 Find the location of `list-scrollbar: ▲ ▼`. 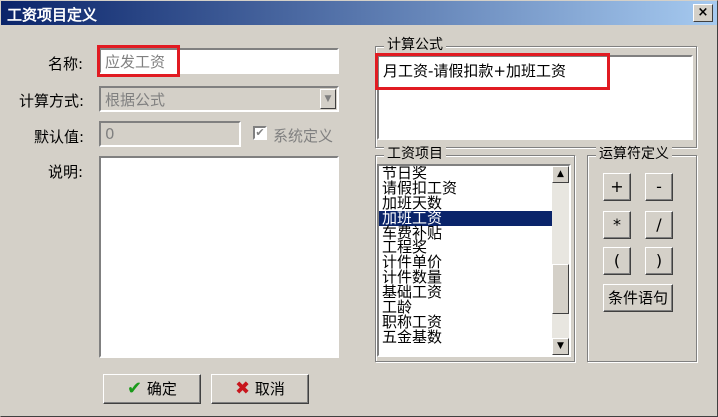

list-scrollbar: ▲ ▼ is located at coordinates (560, 260).